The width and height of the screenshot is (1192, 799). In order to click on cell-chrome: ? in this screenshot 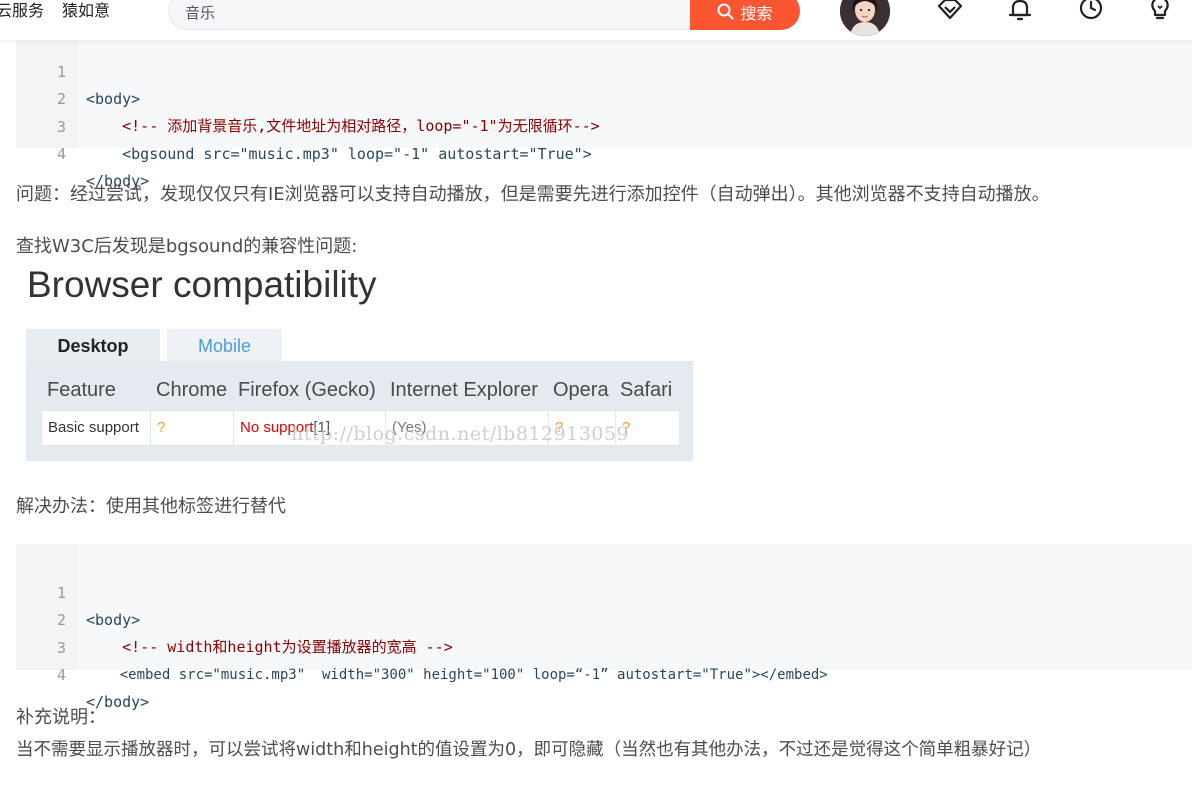, I will do `click(192, 428)`.